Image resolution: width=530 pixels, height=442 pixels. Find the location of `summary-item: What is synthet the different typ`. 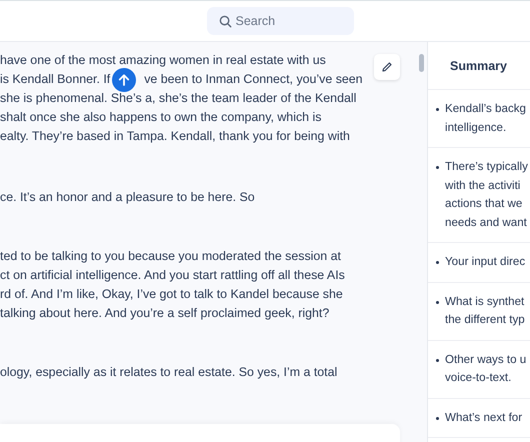

summary-item: What is synthet the different typ is located at coordinates (485, 311).